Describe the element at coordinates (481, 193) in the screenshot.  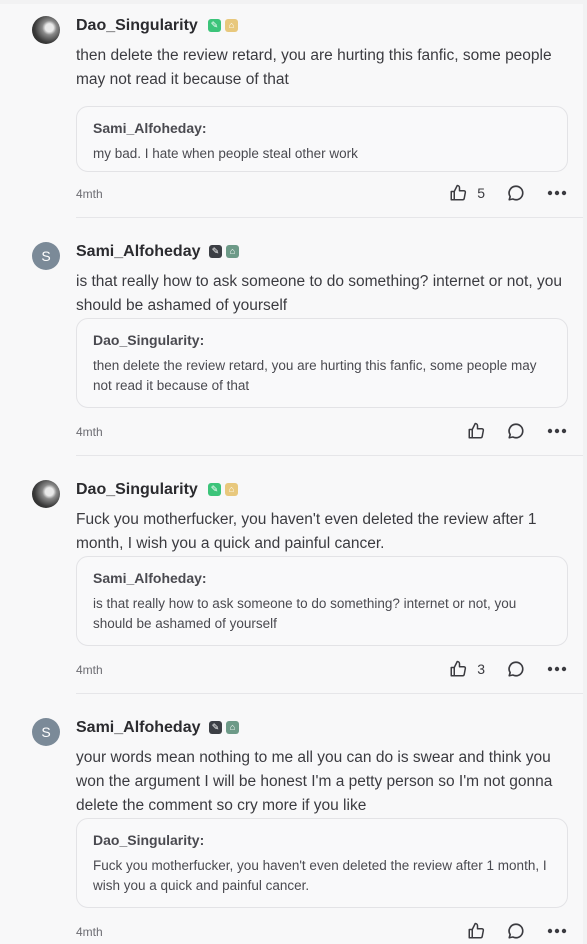
I see `like-count: 5` at that location.